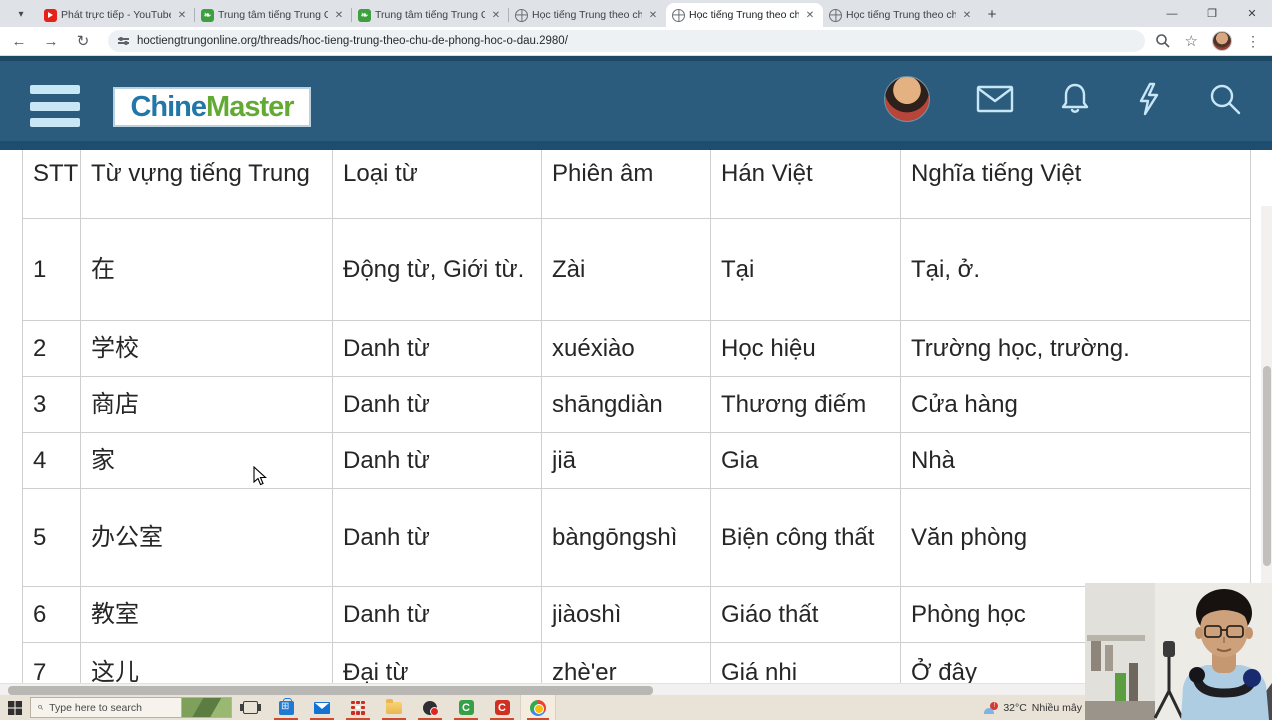  What do you see at coordinates (286, 707) in the screenshot?
I see `taskbar-store-icon` at bounding box center [286, 707].